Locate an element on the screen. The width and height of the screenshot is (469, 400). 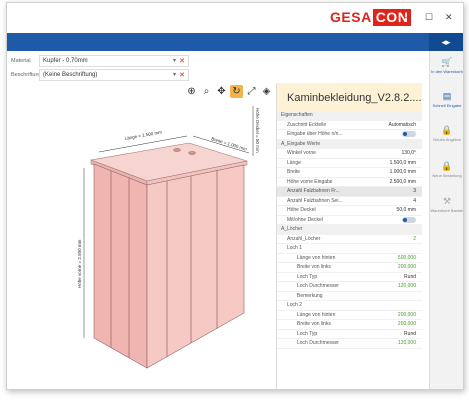
material-select: Kupfer - 0,70mm ▾ ✕ is located at coordinates (114, 61).